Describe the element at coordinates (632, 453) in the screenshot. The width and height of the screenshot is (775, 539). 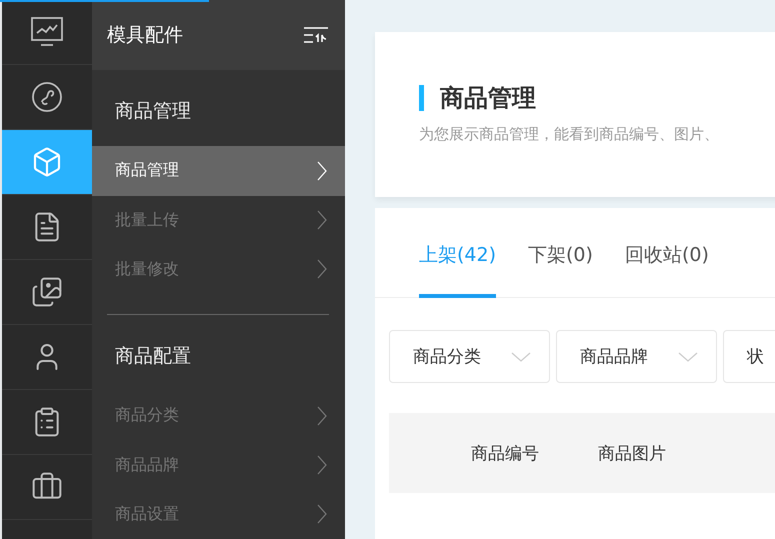
I see `column-header: 商品图片` at that location.